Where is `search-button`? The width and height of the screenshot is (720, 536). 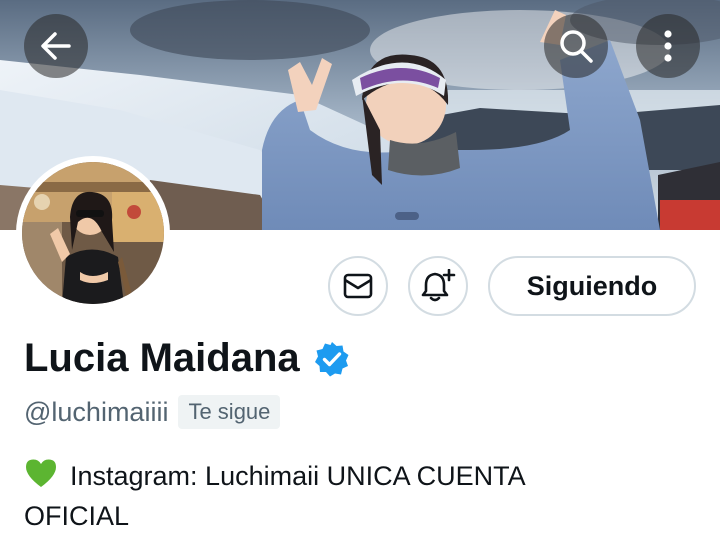
search-button is located at coordinates (576, 46).